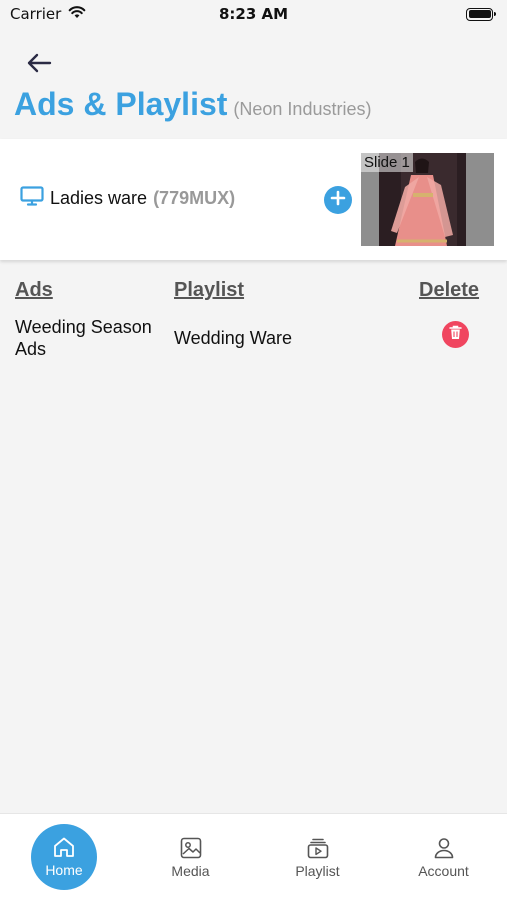  I want to click on screen-name: Ladies ware, so click(99, 198).